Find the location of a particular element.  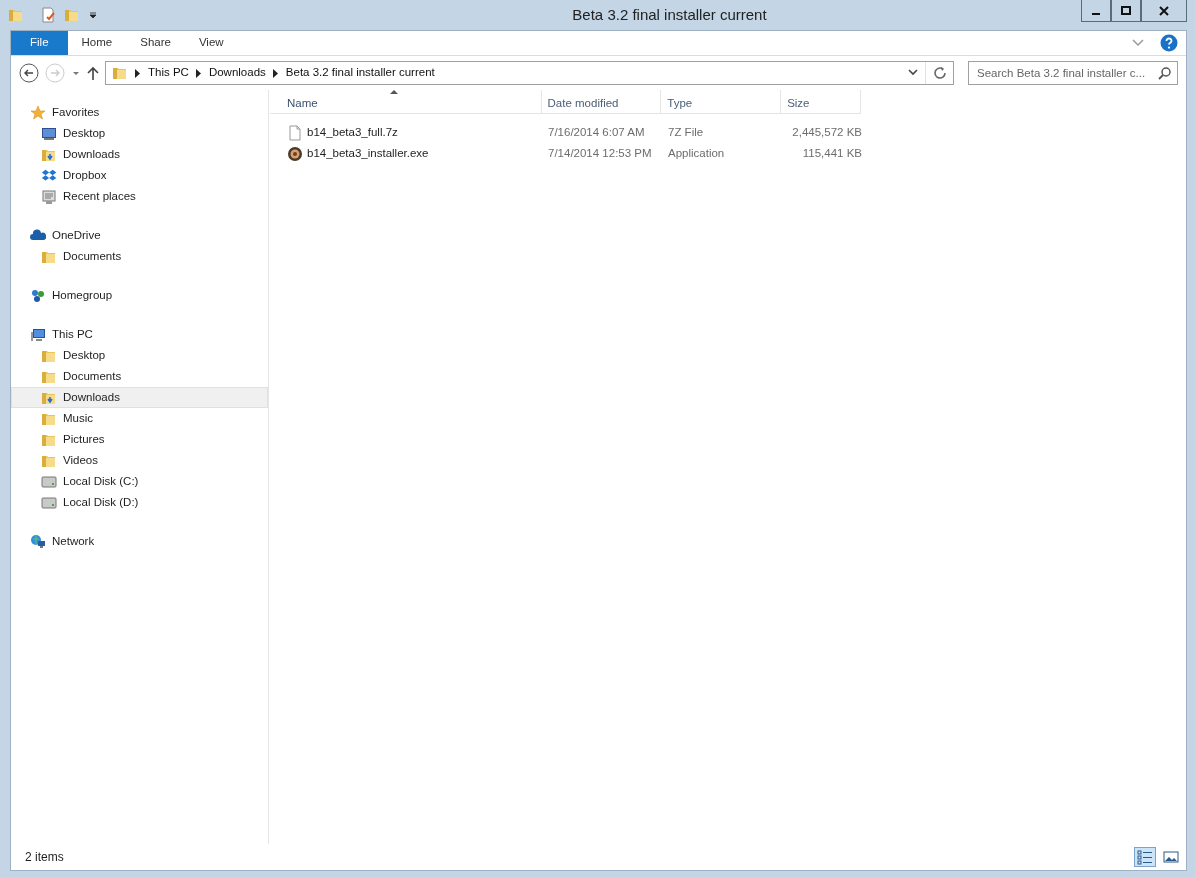

sidebar-item: This PC is located at coordinates (139, 334).